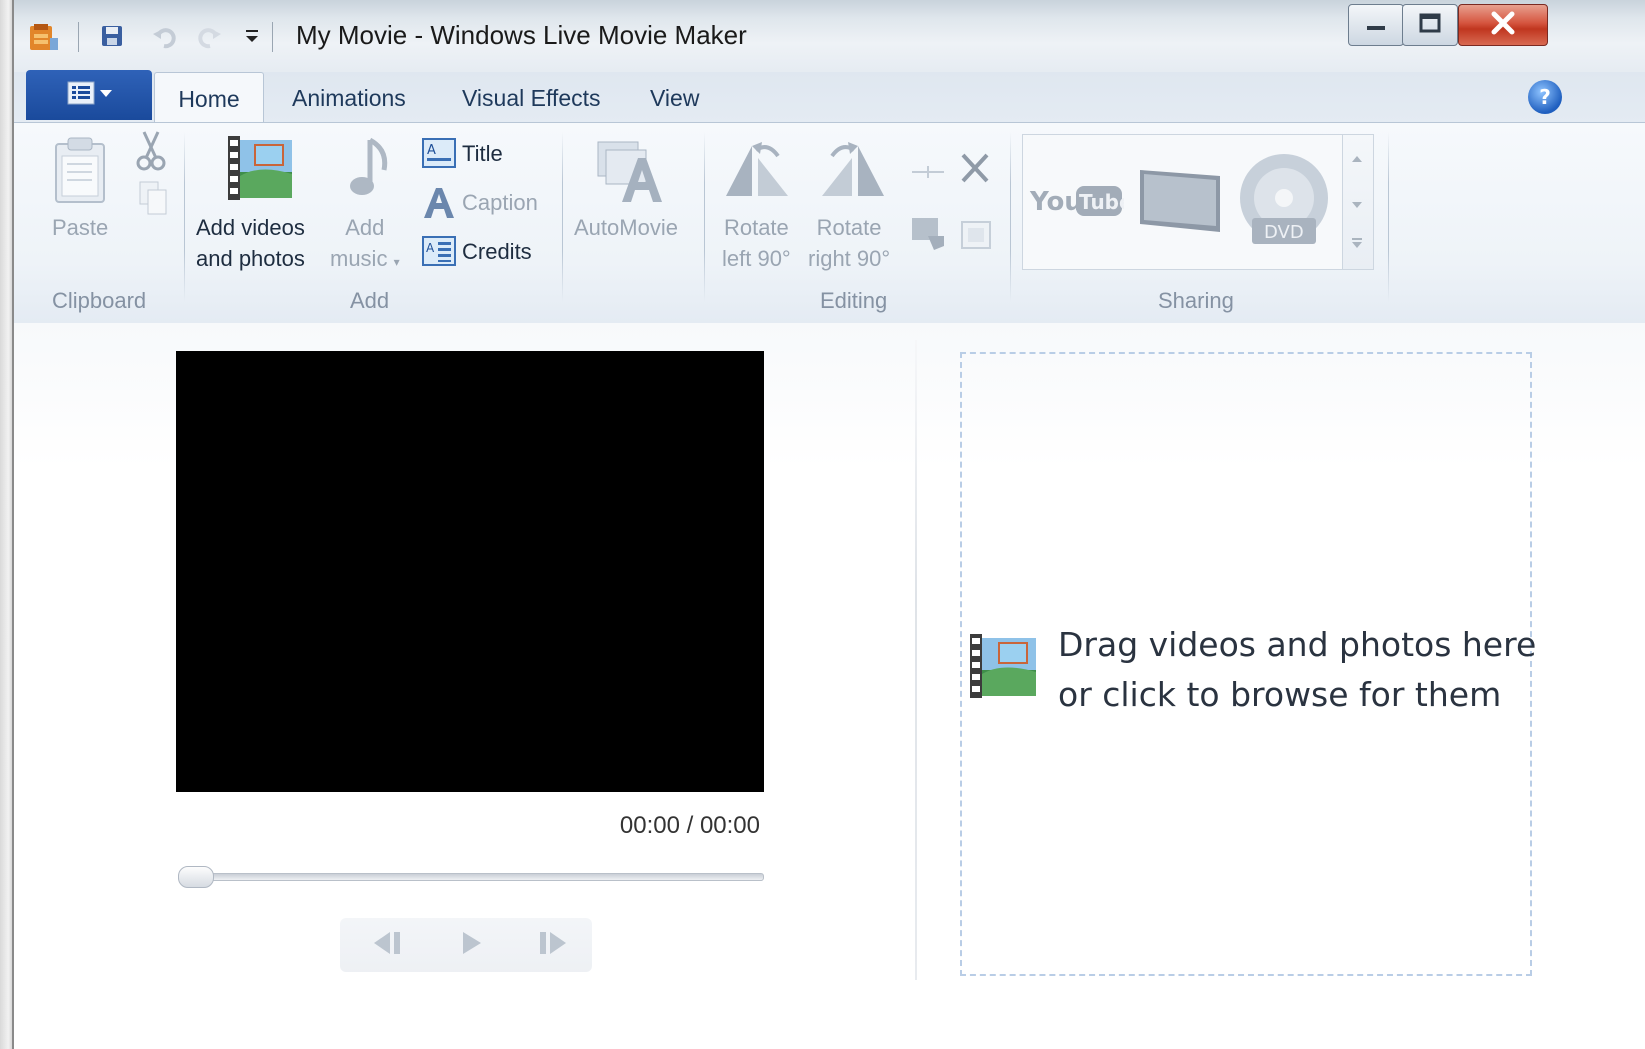  I want to click on rotate-right-icon, so click(853, 169).